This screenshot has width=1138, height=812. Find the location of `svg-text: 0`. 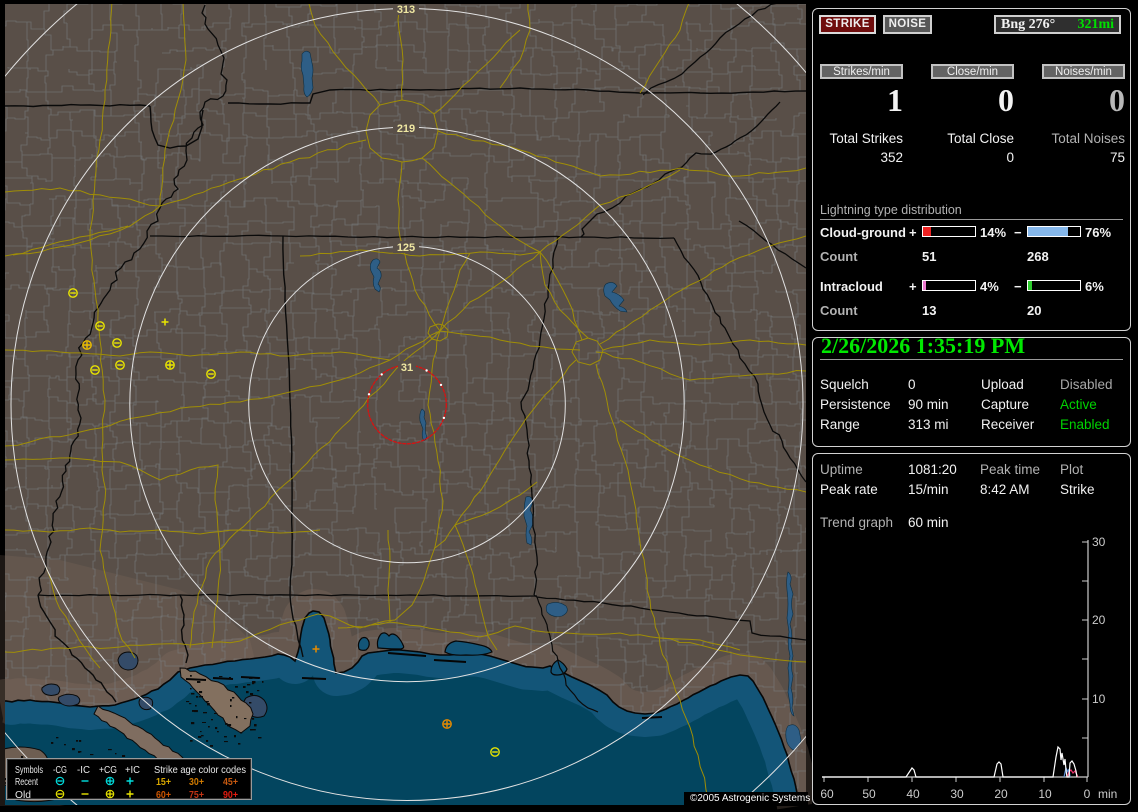

svg-text: 0 is located at coordinates (1087, 794).